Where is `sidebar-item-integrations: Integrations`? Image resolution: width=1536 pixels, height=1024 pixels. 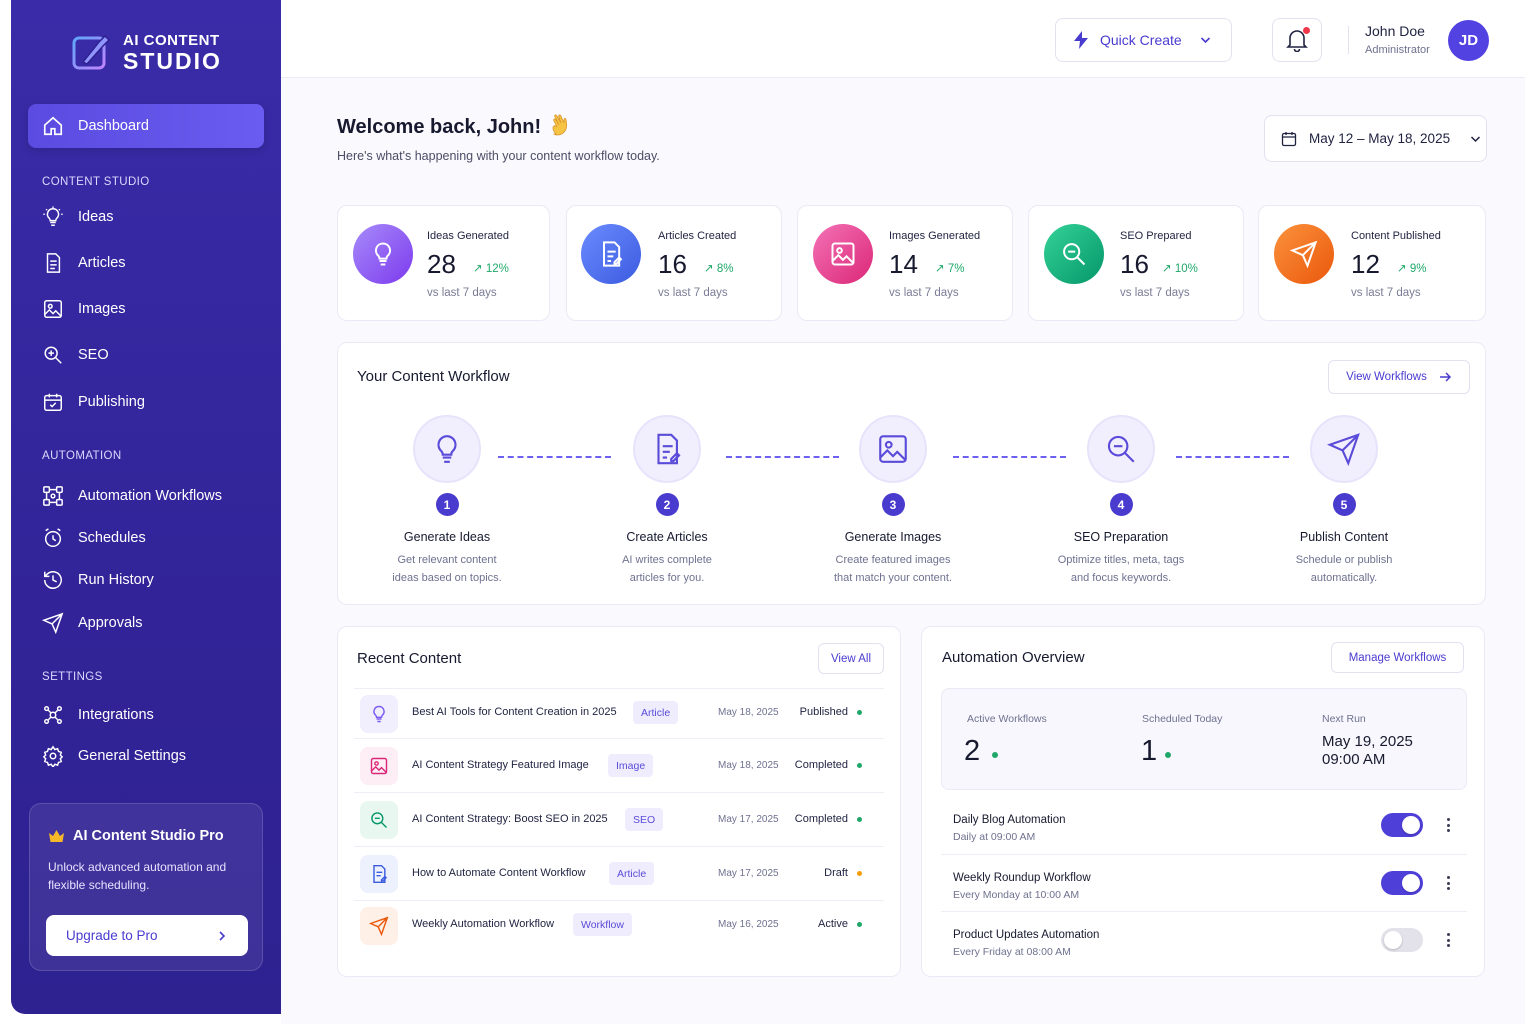
sidebar-item-integrations: Integrations is located at coordinates (146, 715).